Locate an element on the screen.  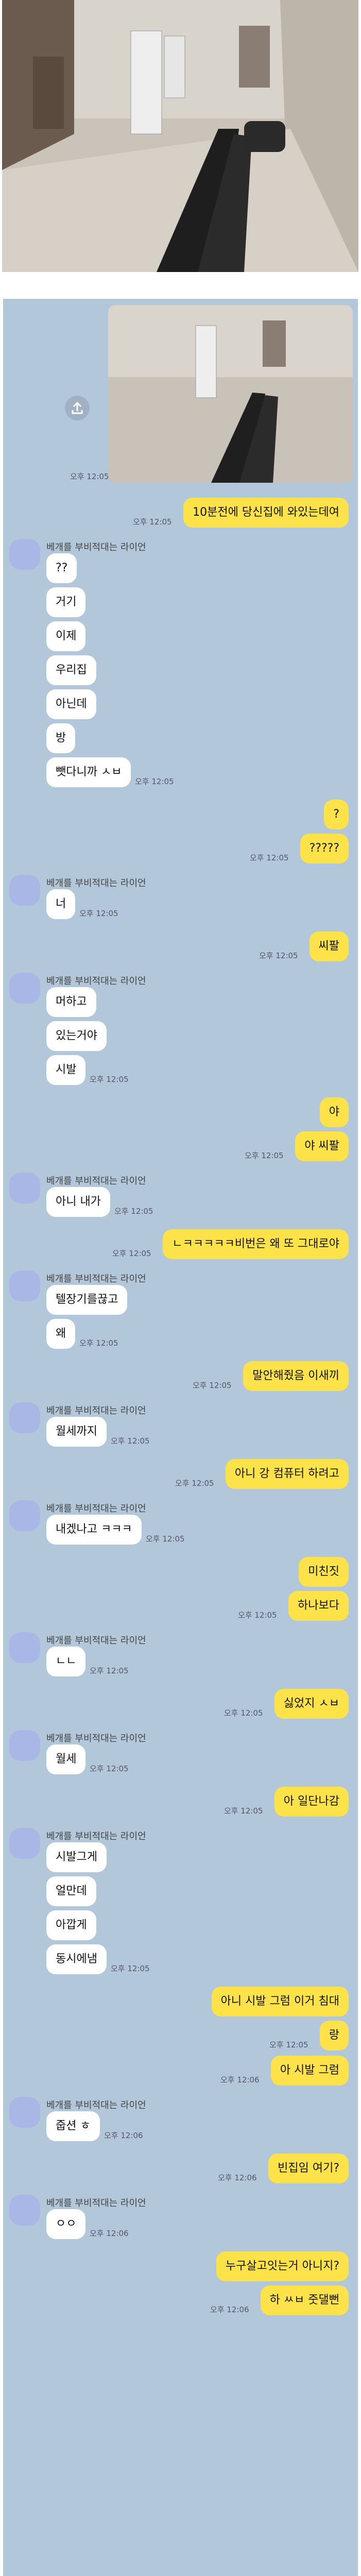
received-message: 있는거야 is located at coordinates (76, 1036).